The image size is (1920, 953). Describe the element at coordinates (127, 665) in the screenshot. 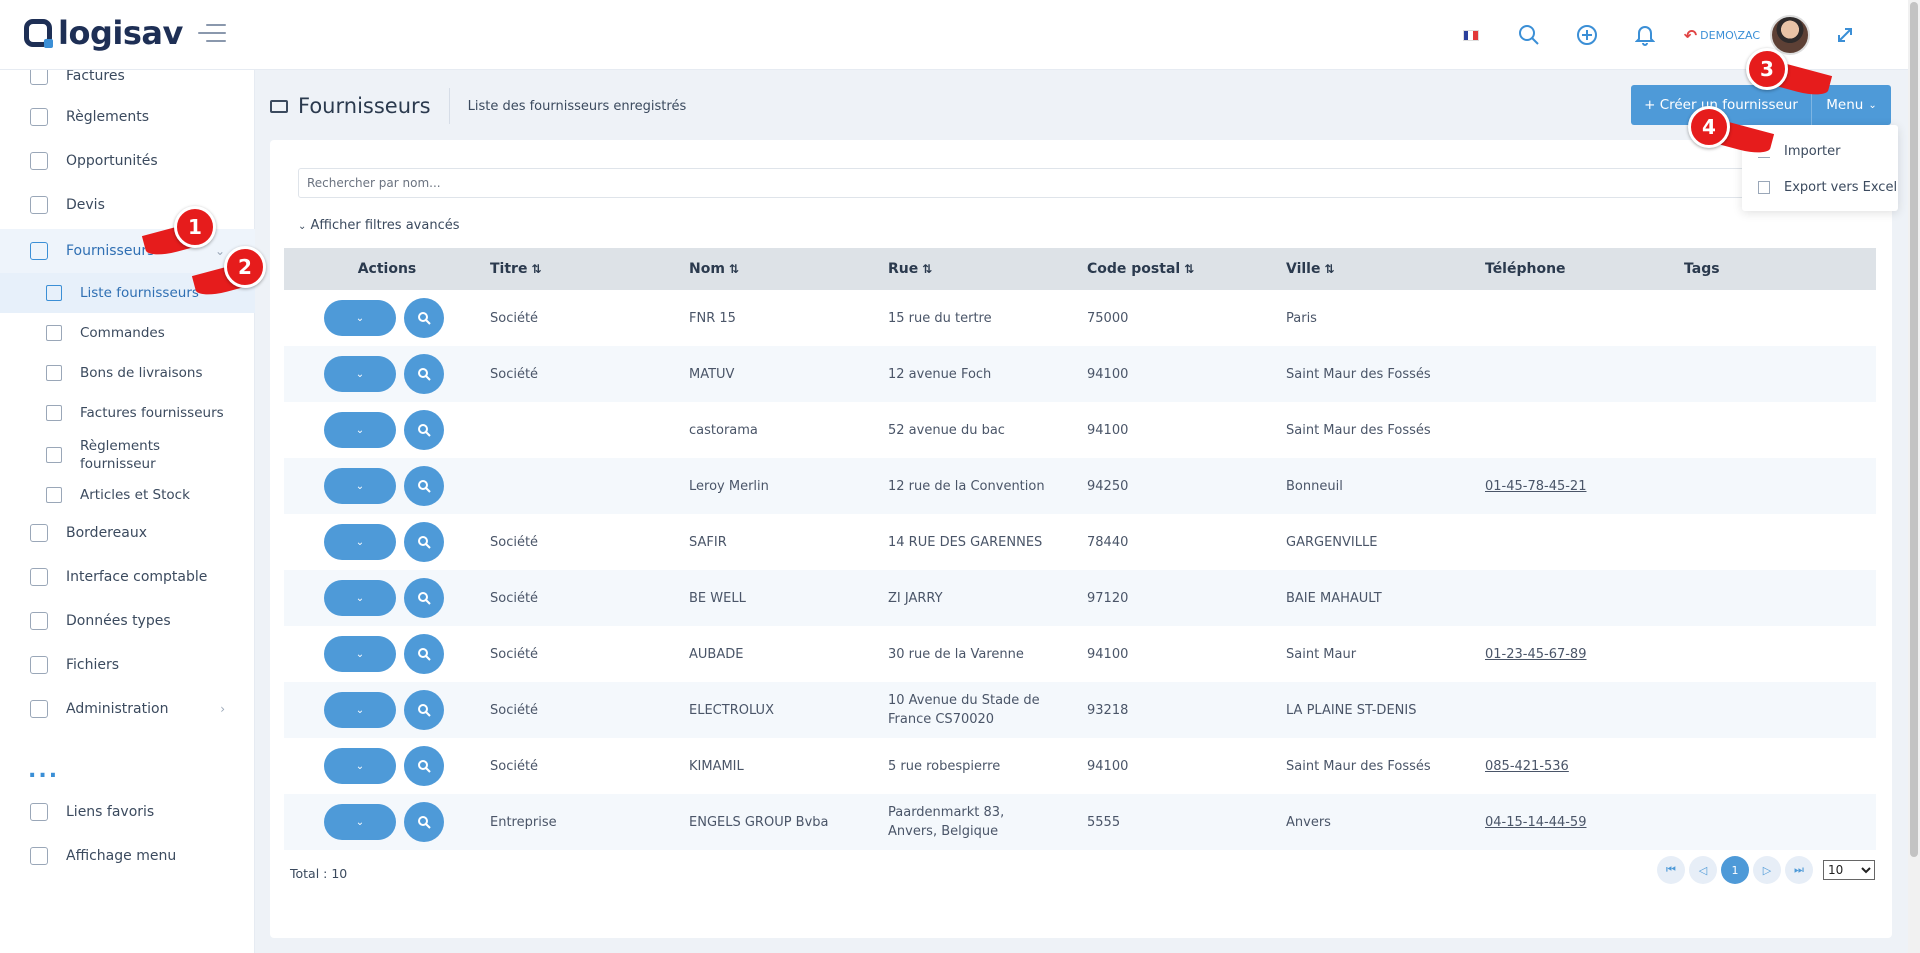

I see `sidebar-item-fichiers: Fichiers` at that location.